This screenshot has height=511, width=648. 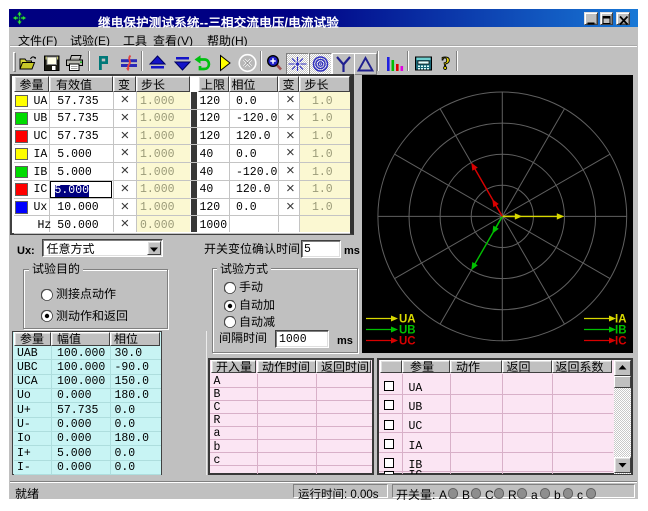 What do you see at coordinates (621, 342) in the screenshot?
I see `svg-text: IC` at bounding box center [621, 342].